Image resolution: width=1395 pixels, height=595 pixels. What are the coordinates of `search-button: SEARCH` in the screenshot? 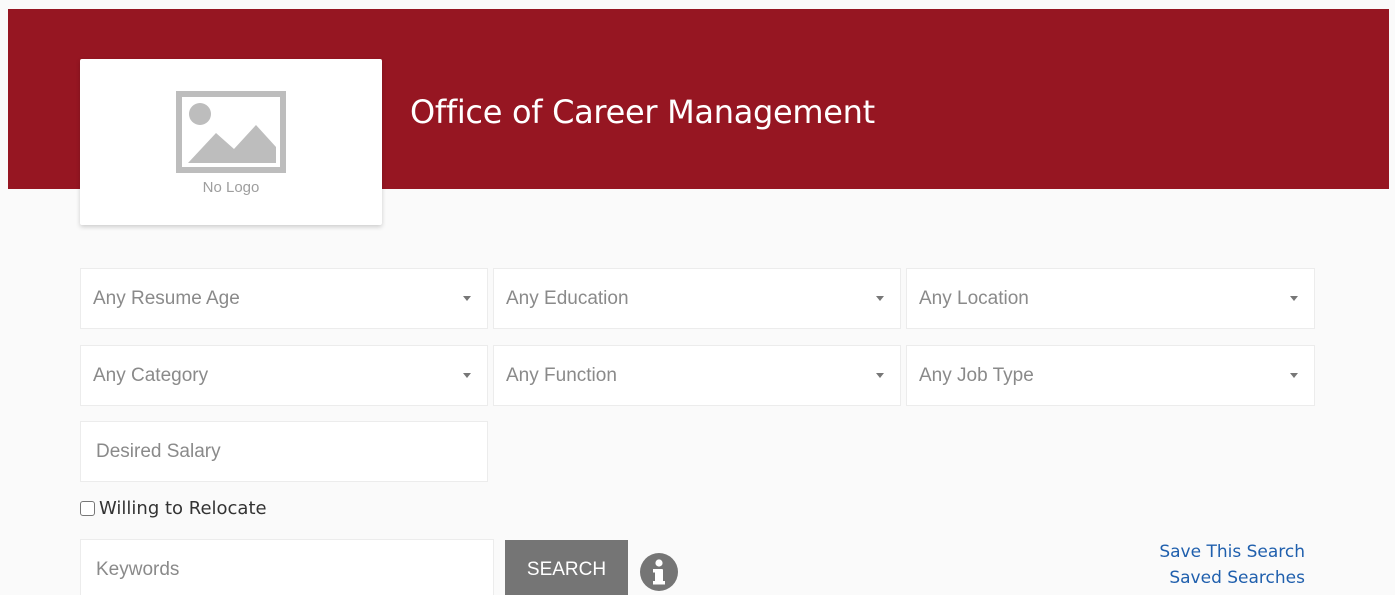 It's located at (566, 567).